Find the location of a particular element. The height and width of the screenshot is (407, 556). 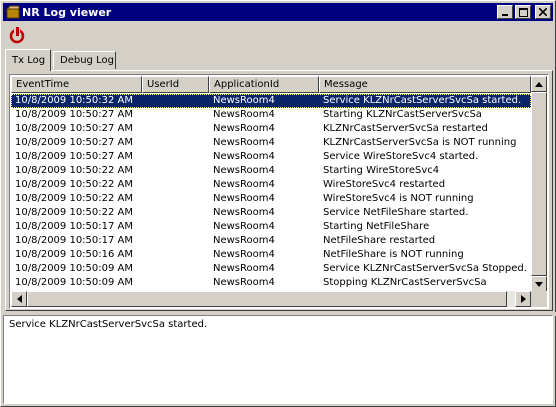

arrow-down-icon is located at coordinates (539, 284).